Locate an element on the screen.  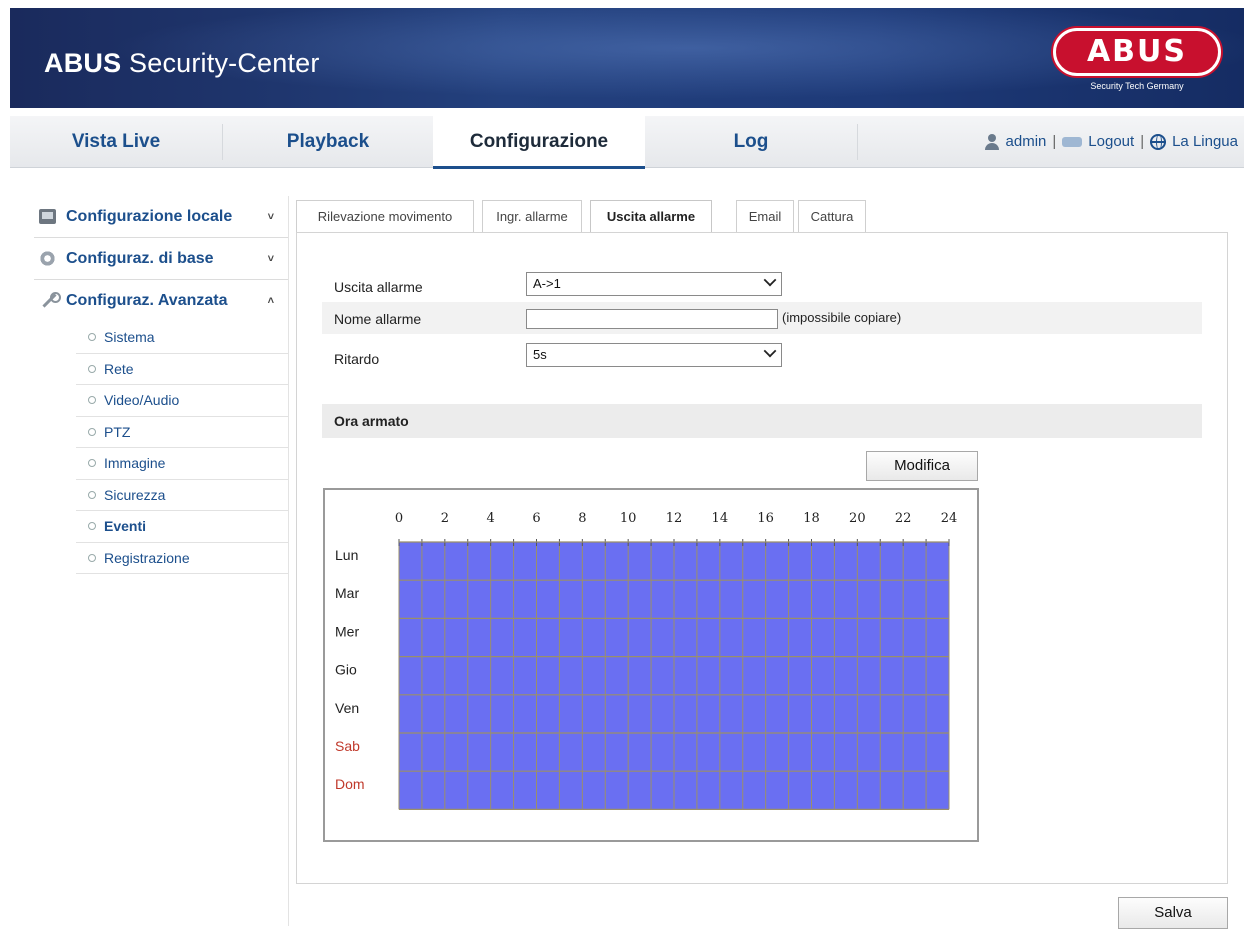
sidebar-item-registrazione: Registrazione is located at coordinates (182, 558).